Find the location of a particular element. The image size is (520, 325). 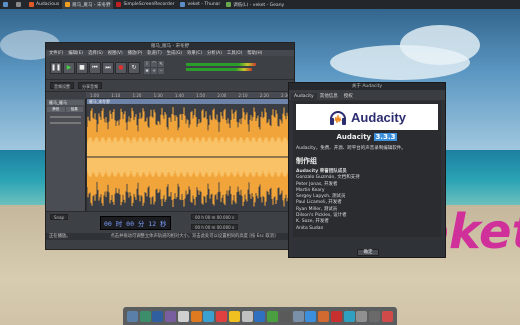

envelope-tool-icon: ⌒ is located at coordinates (154, 64).